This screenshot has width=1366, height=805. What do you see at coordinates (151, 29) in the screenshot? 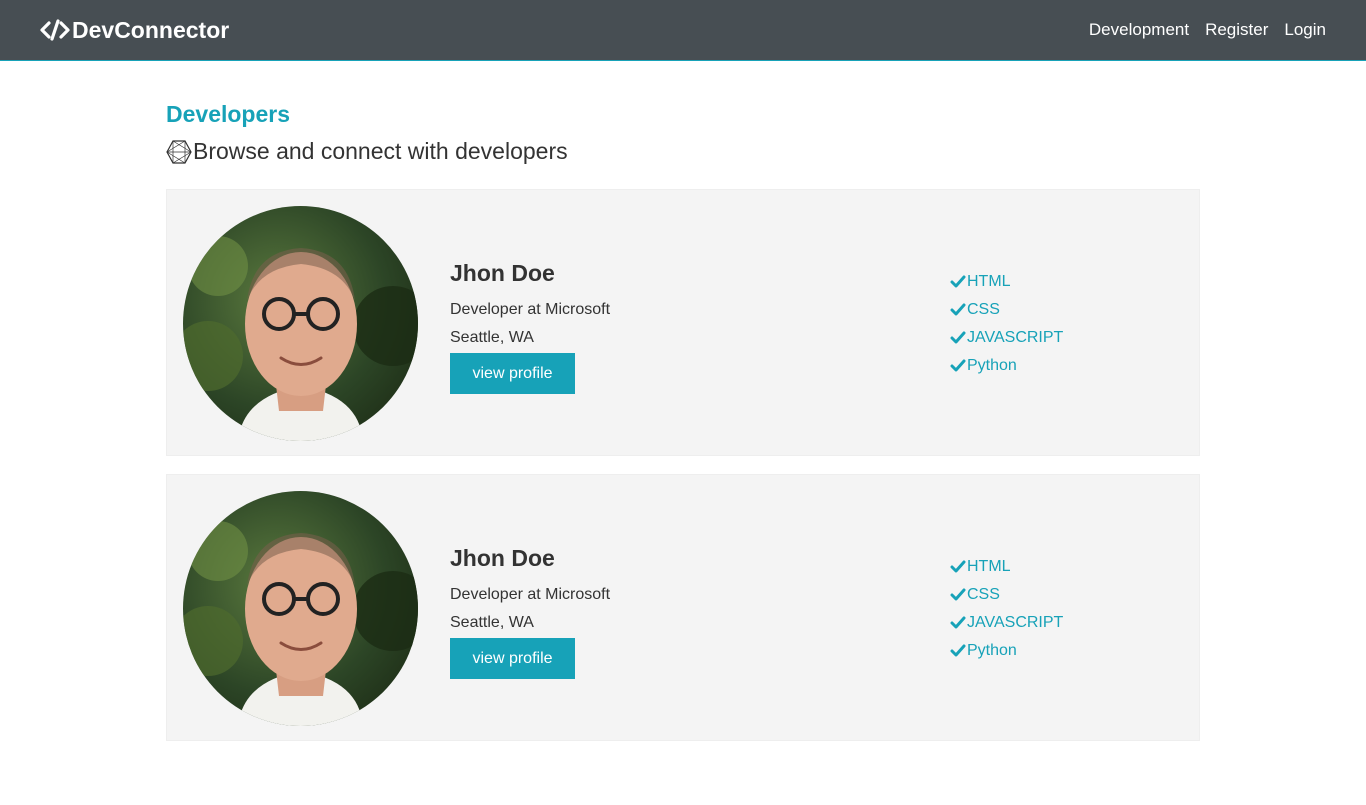
I see `brand-name: DevConnector` at bounding box center [151, 29].